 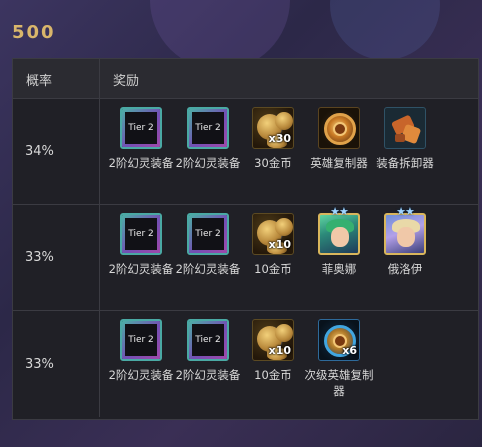 I want to click on background-decoration, so click(x=385, y=30).